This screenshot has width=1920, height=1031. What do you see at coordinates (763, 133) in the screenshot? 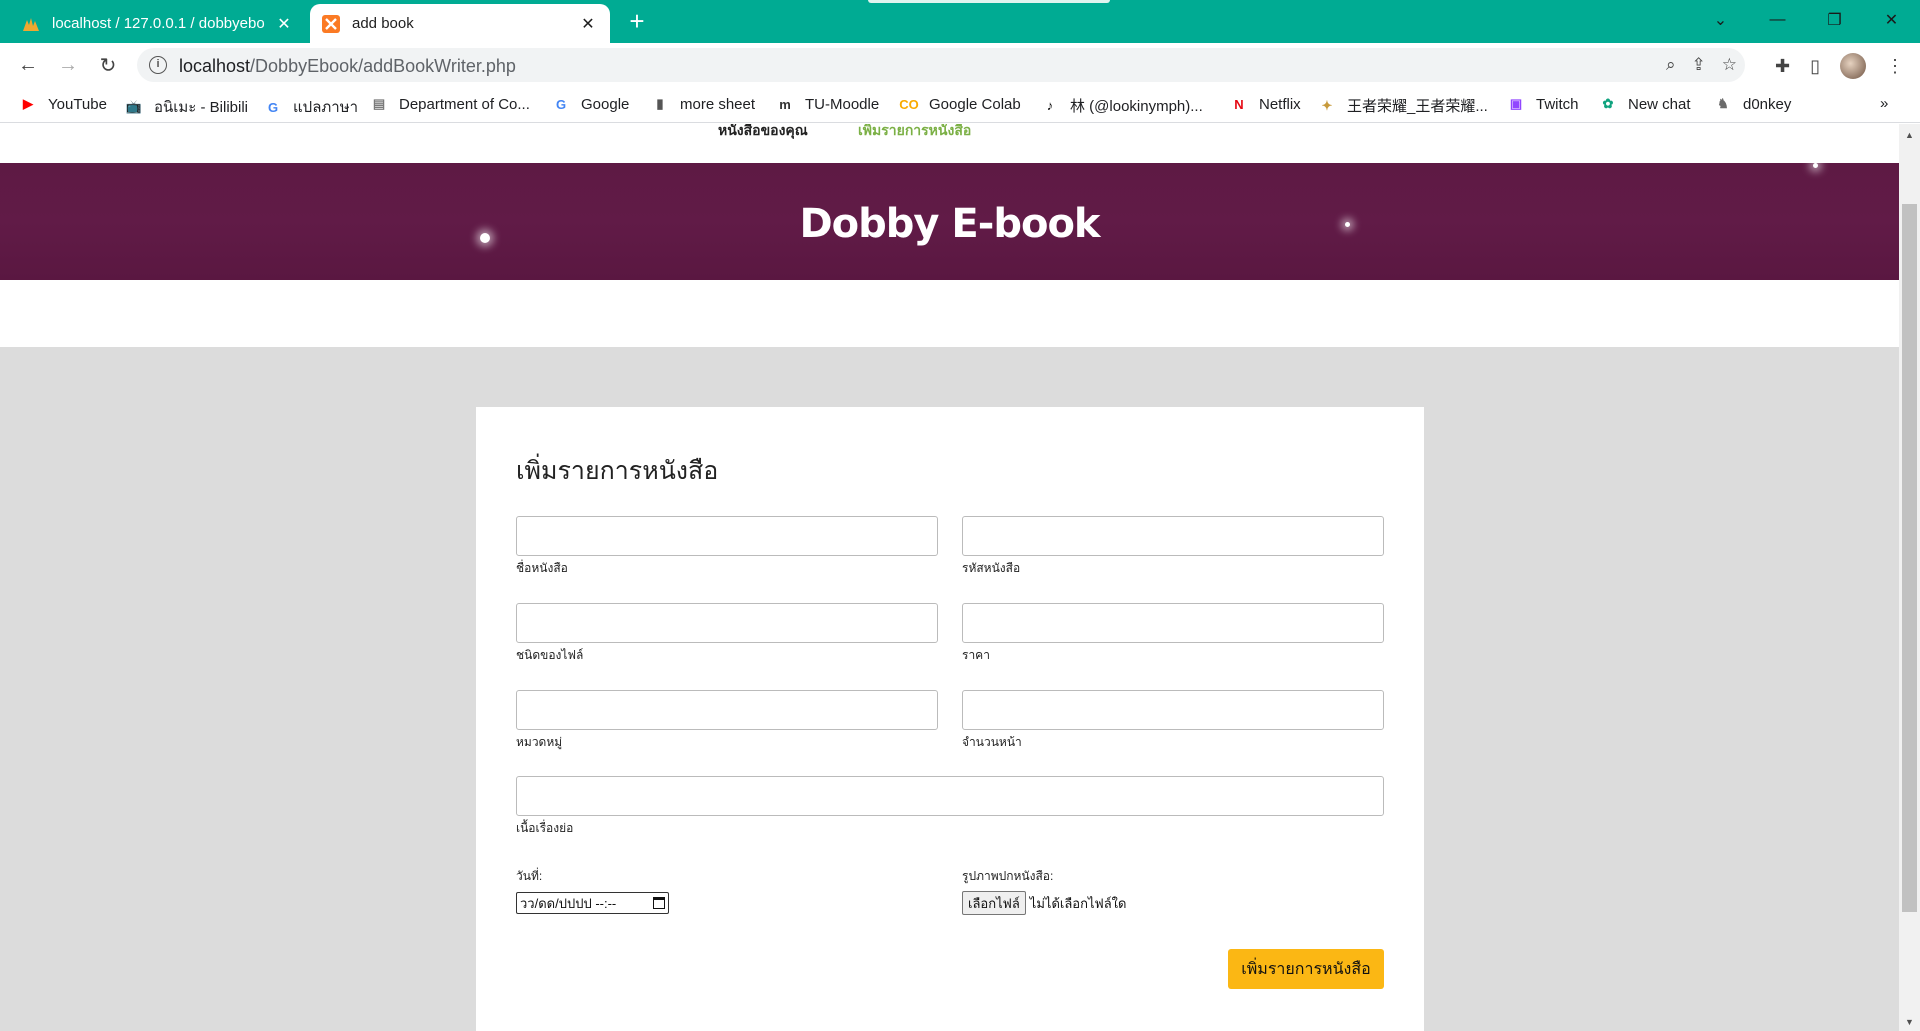
I see `nav-link-your-books: หนังสือของคุณ` at bounding box center [763, 133].